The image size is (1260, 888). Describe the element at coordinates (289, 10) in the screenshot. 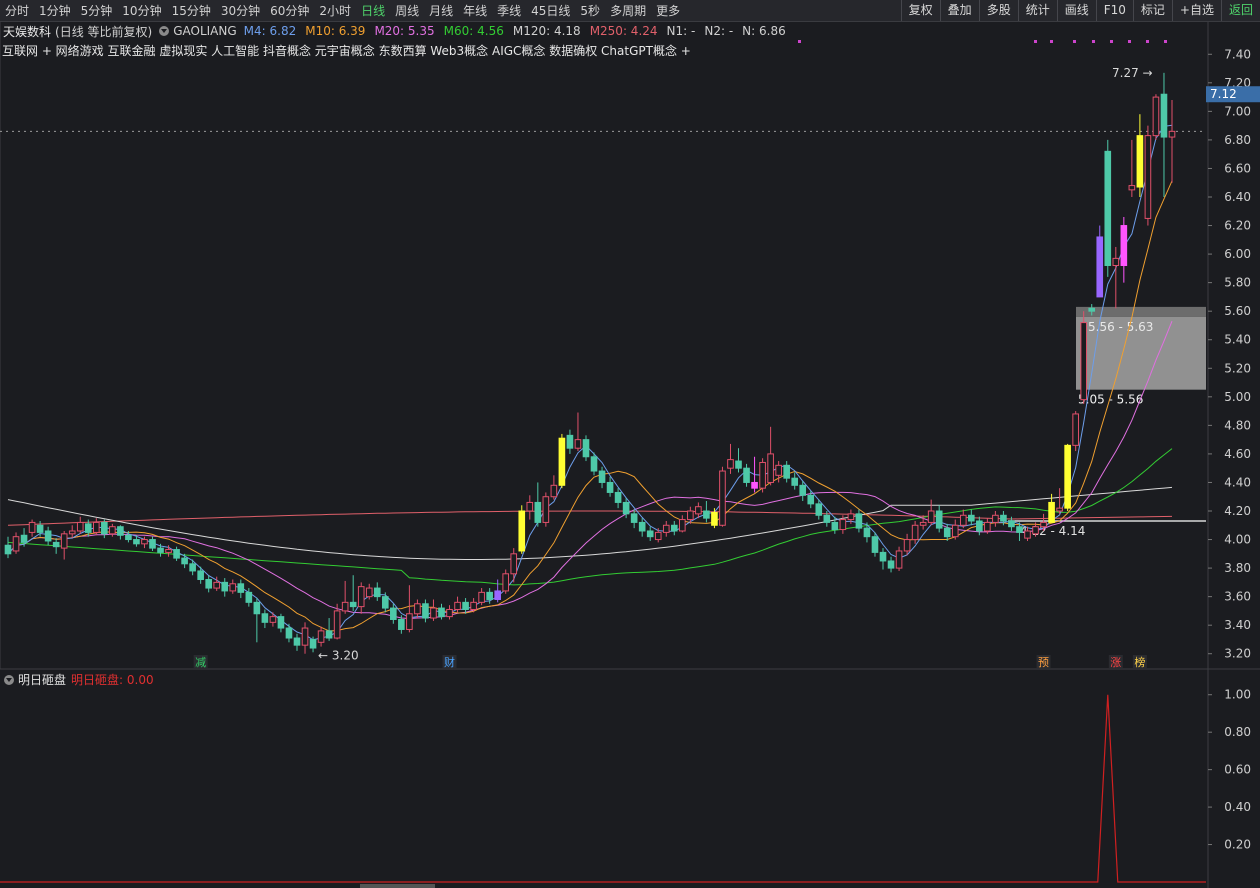

I see `period-tab-6: 60分钟` at that location.